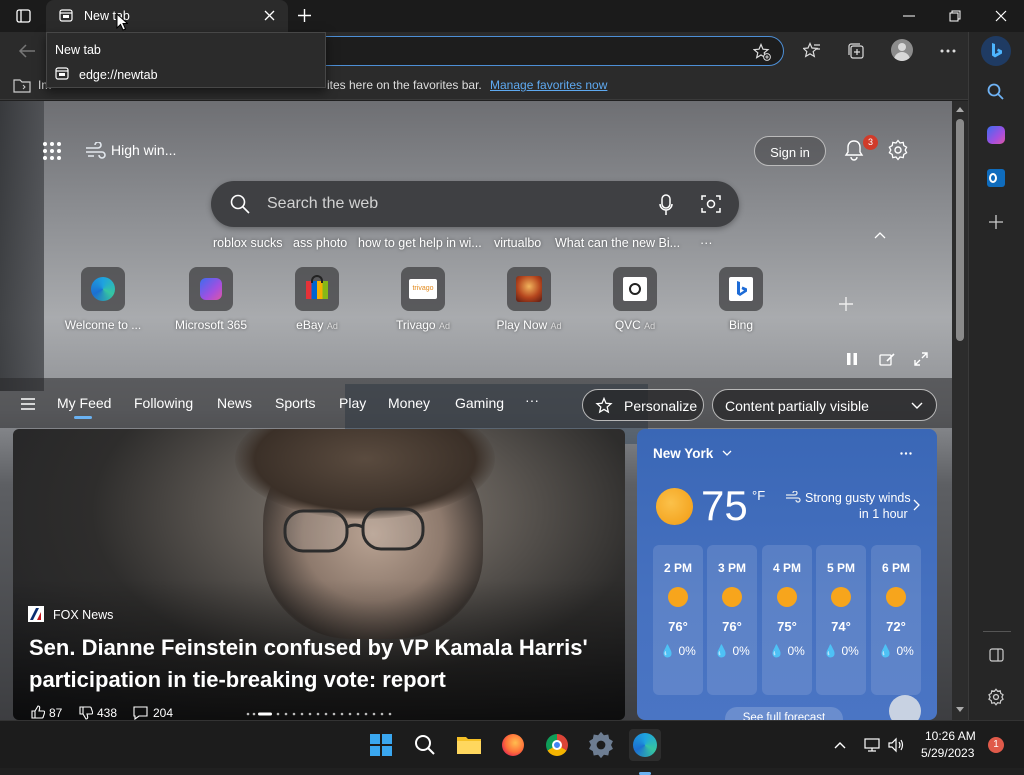 Image resolution: width=1024 pixels, height=775 pixels. Describe the element at coordinates (856, 51) in the screenshot. I see `collections-icon` at that location.